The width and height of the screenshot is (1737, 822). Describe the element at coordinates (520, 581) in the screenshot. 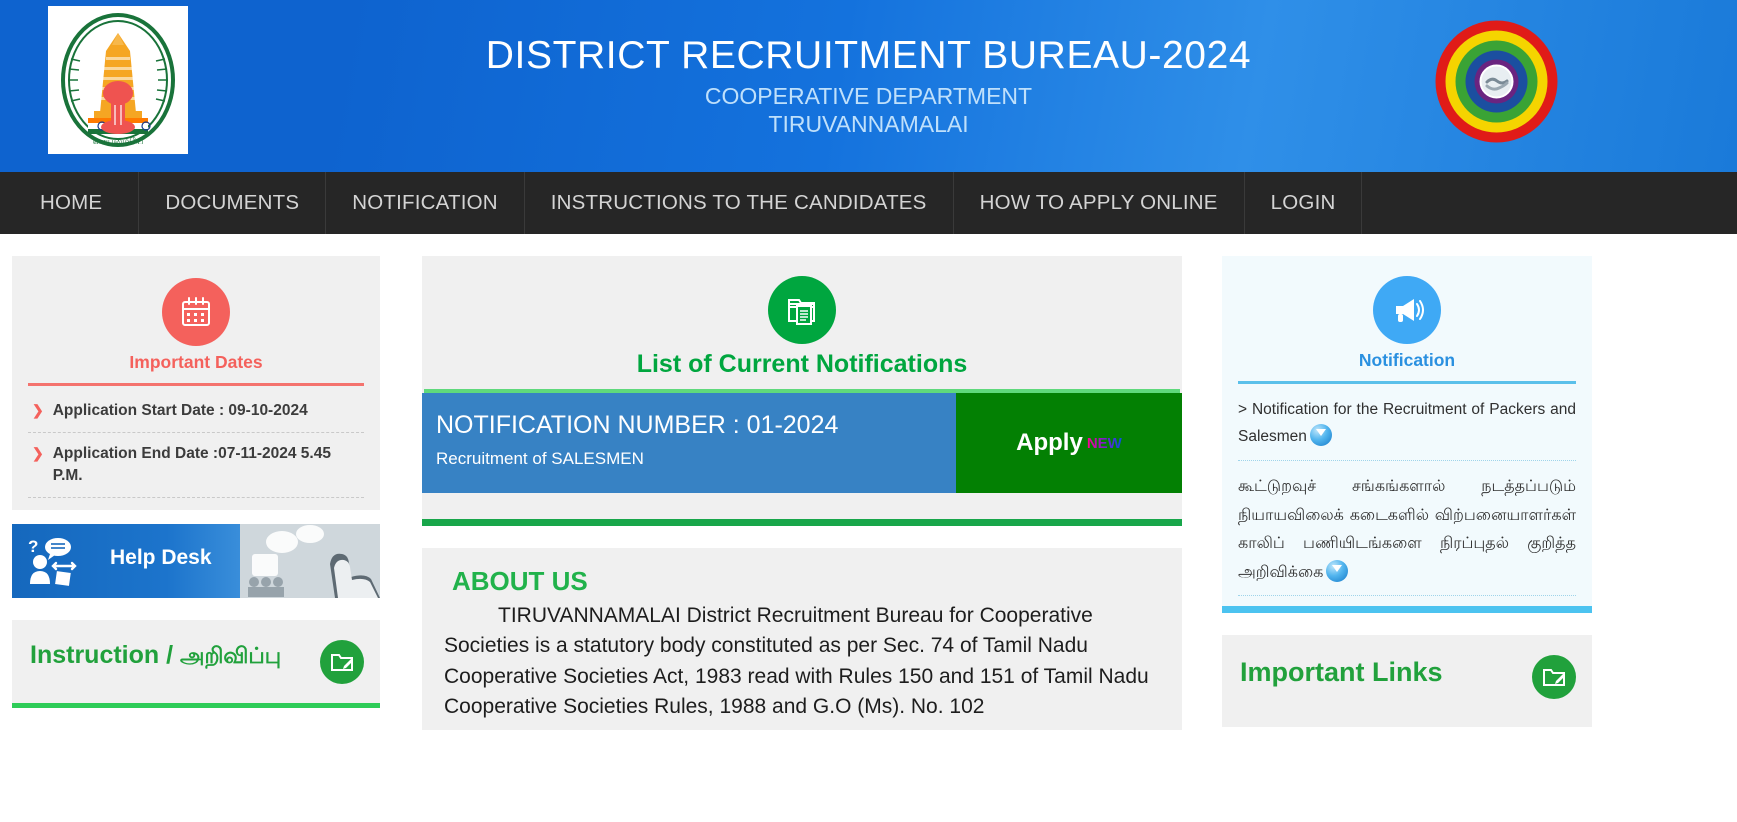

I see `about-us-title: ABOUT US` at that location.